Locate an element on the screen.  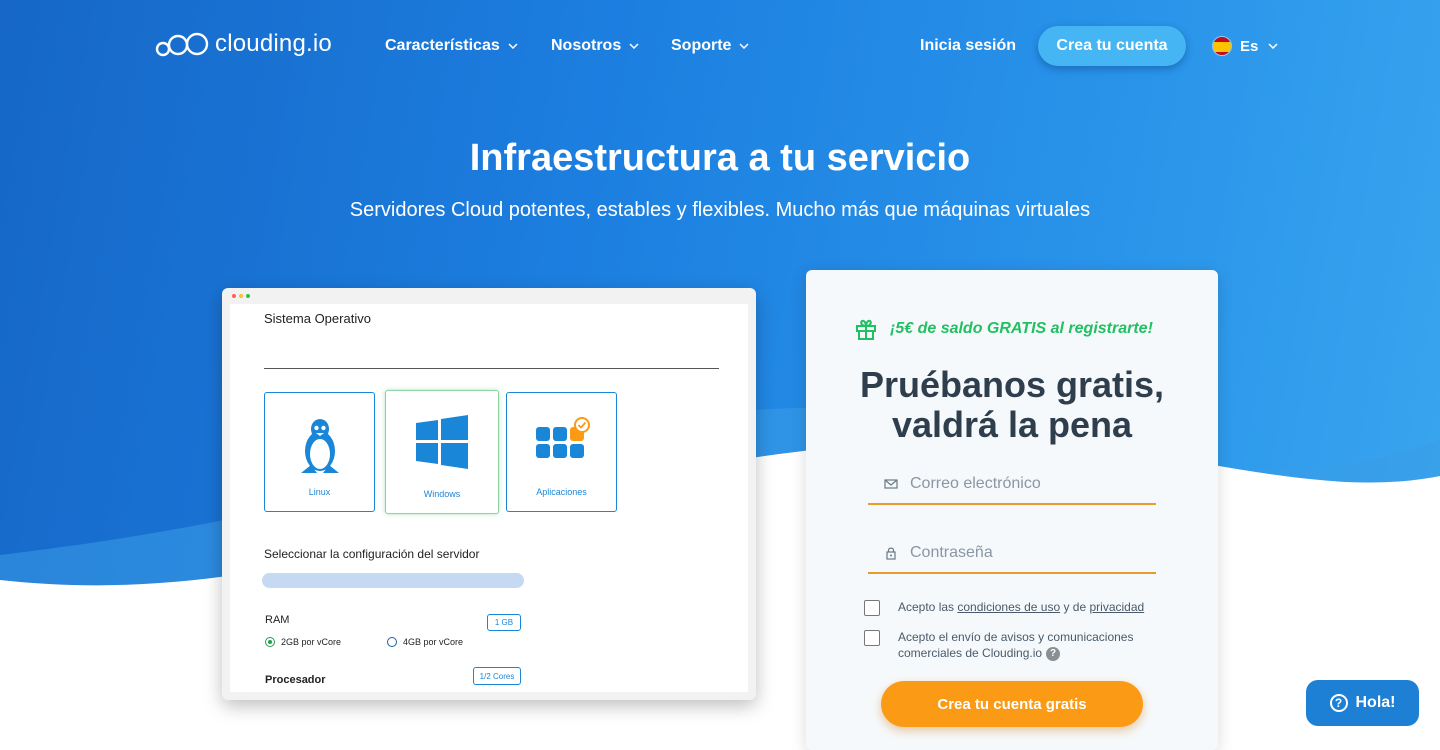
logo-text: clouding.io is located at coordinates (273, 43).